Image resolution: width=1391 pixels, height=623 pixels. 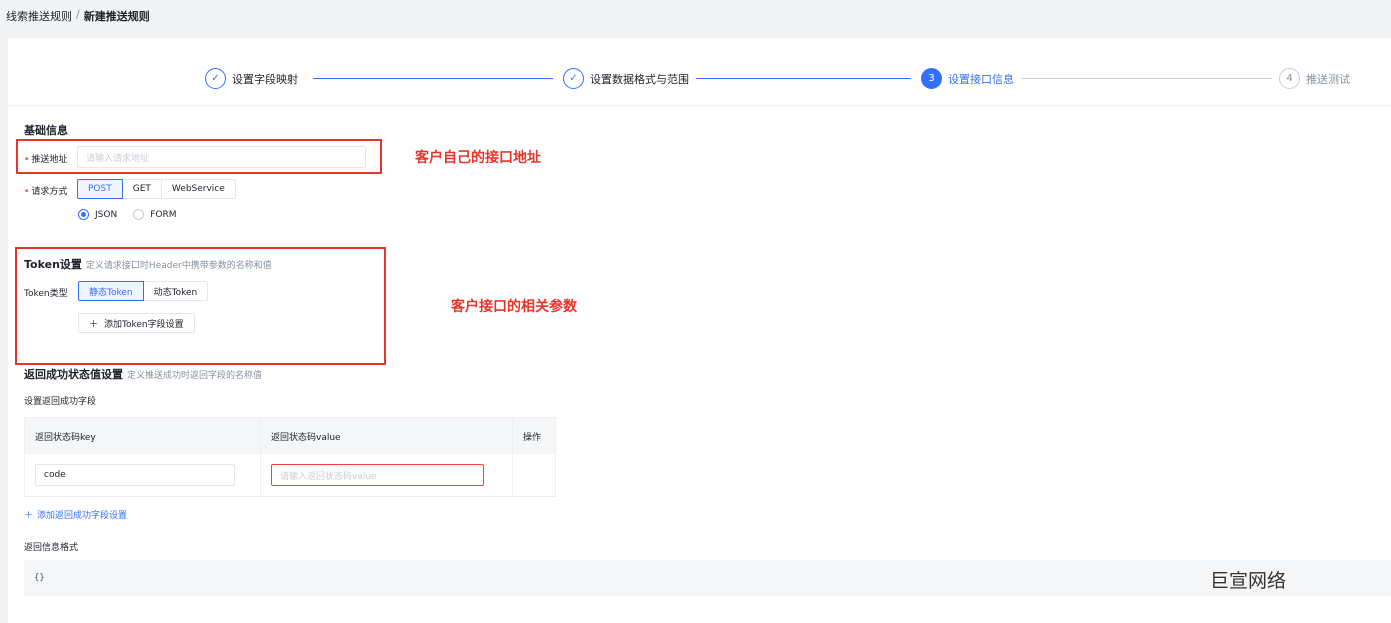 I want to click on method-get-button: GET, so click(x=141, y=189).